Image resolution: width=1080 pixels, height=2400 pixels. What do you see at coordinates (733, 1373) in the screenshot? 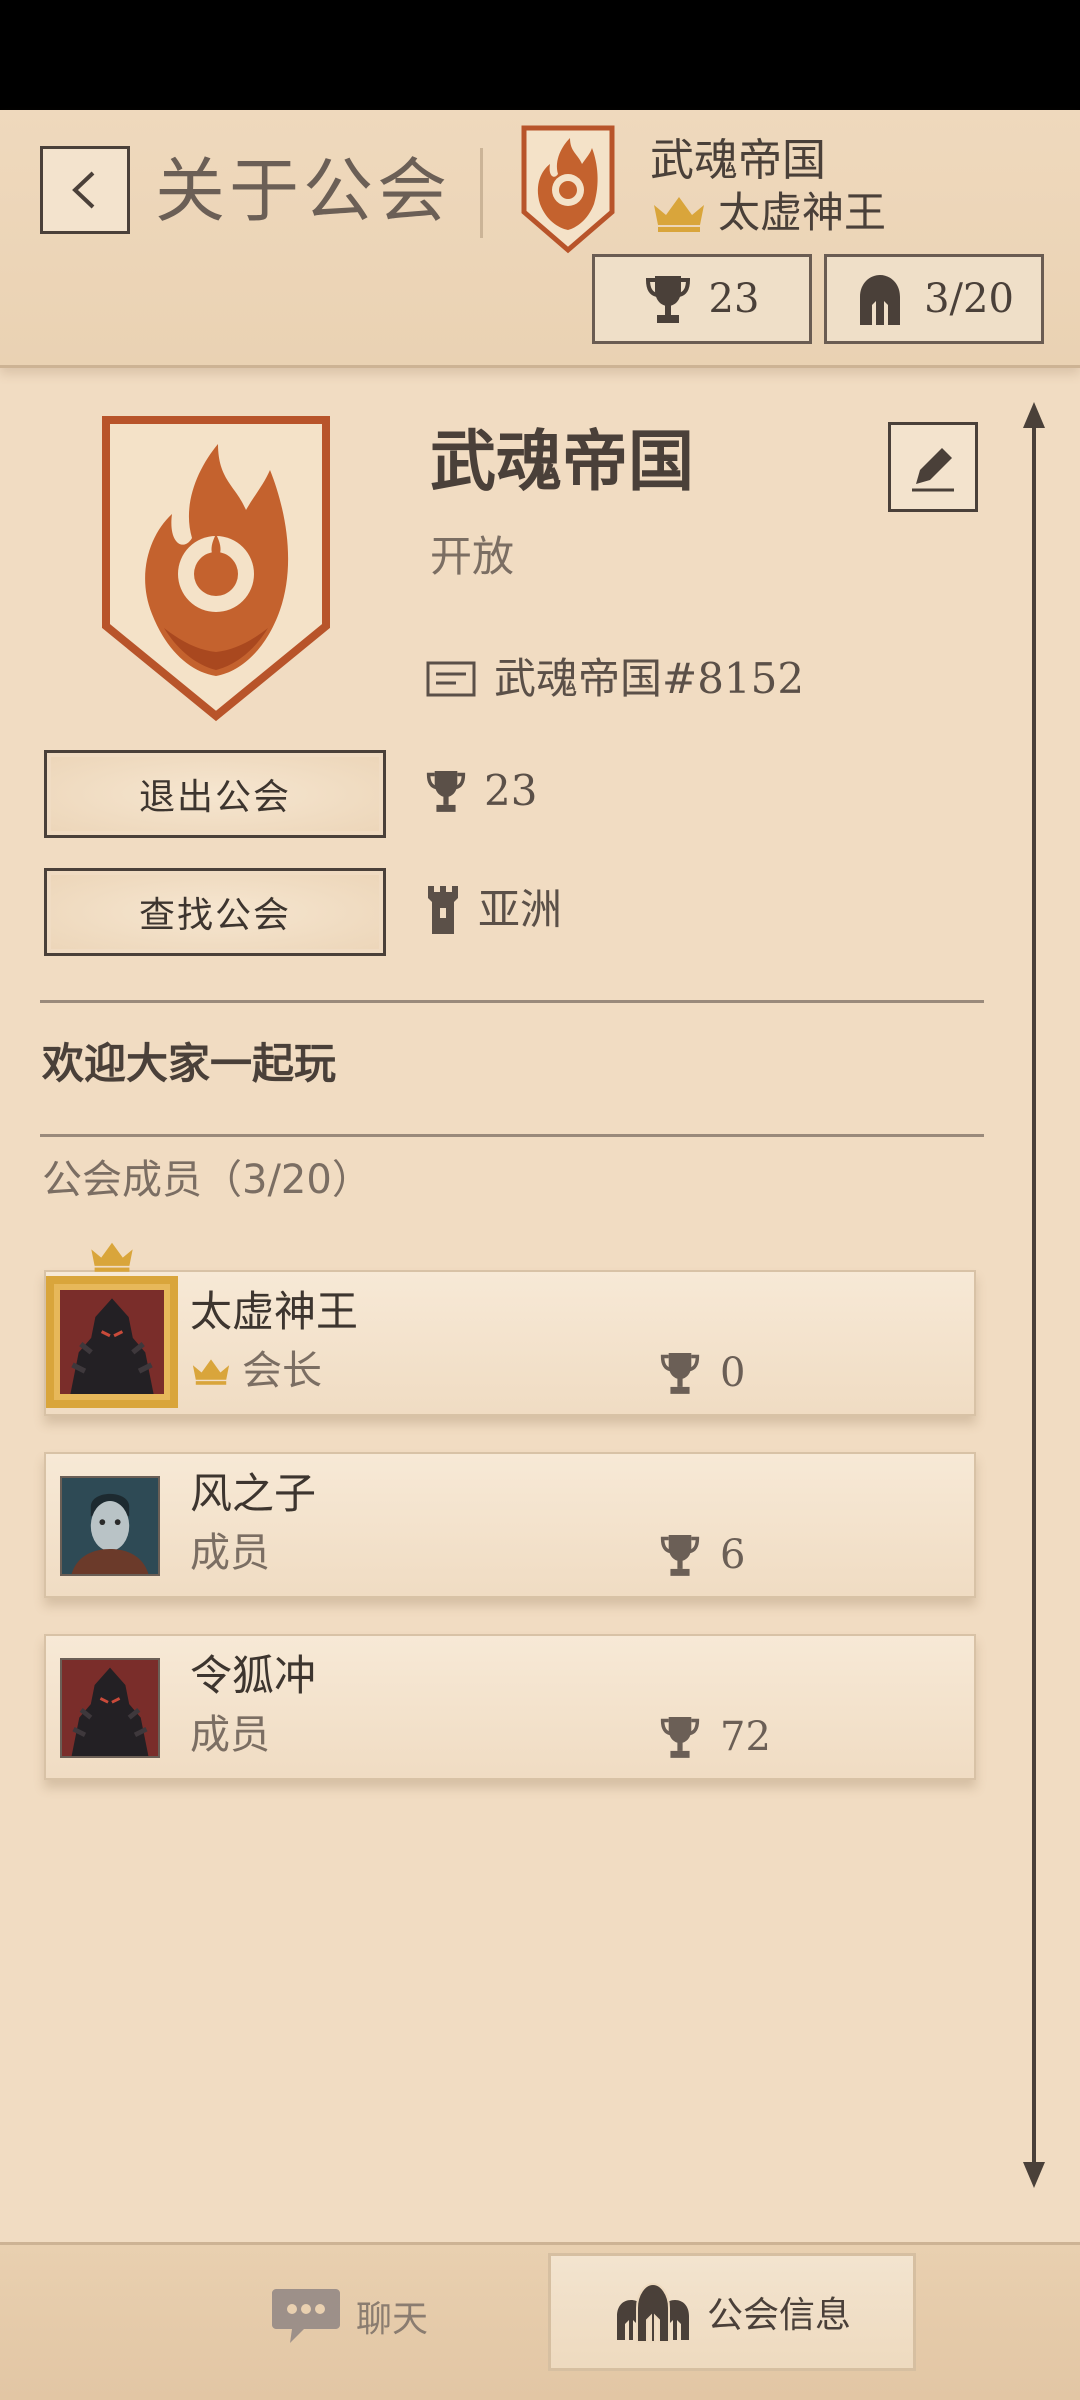
I see `member-trophy-value: 0` at bounding box center [733, 1373].